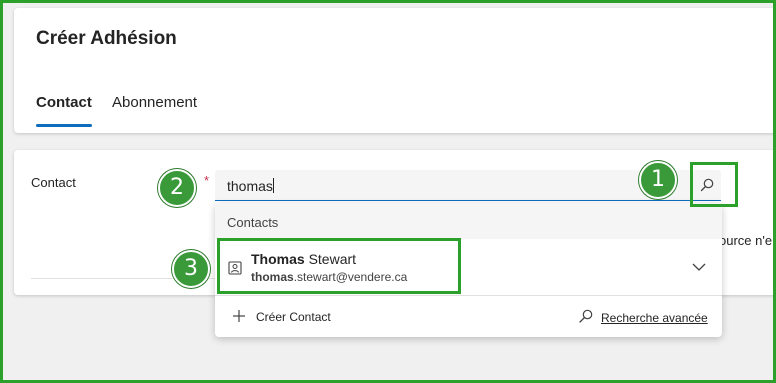  What do you see at coordinates (586, 316) in the screenshot?
I see `advanced-search-icon` at bounding box center [586, 316].